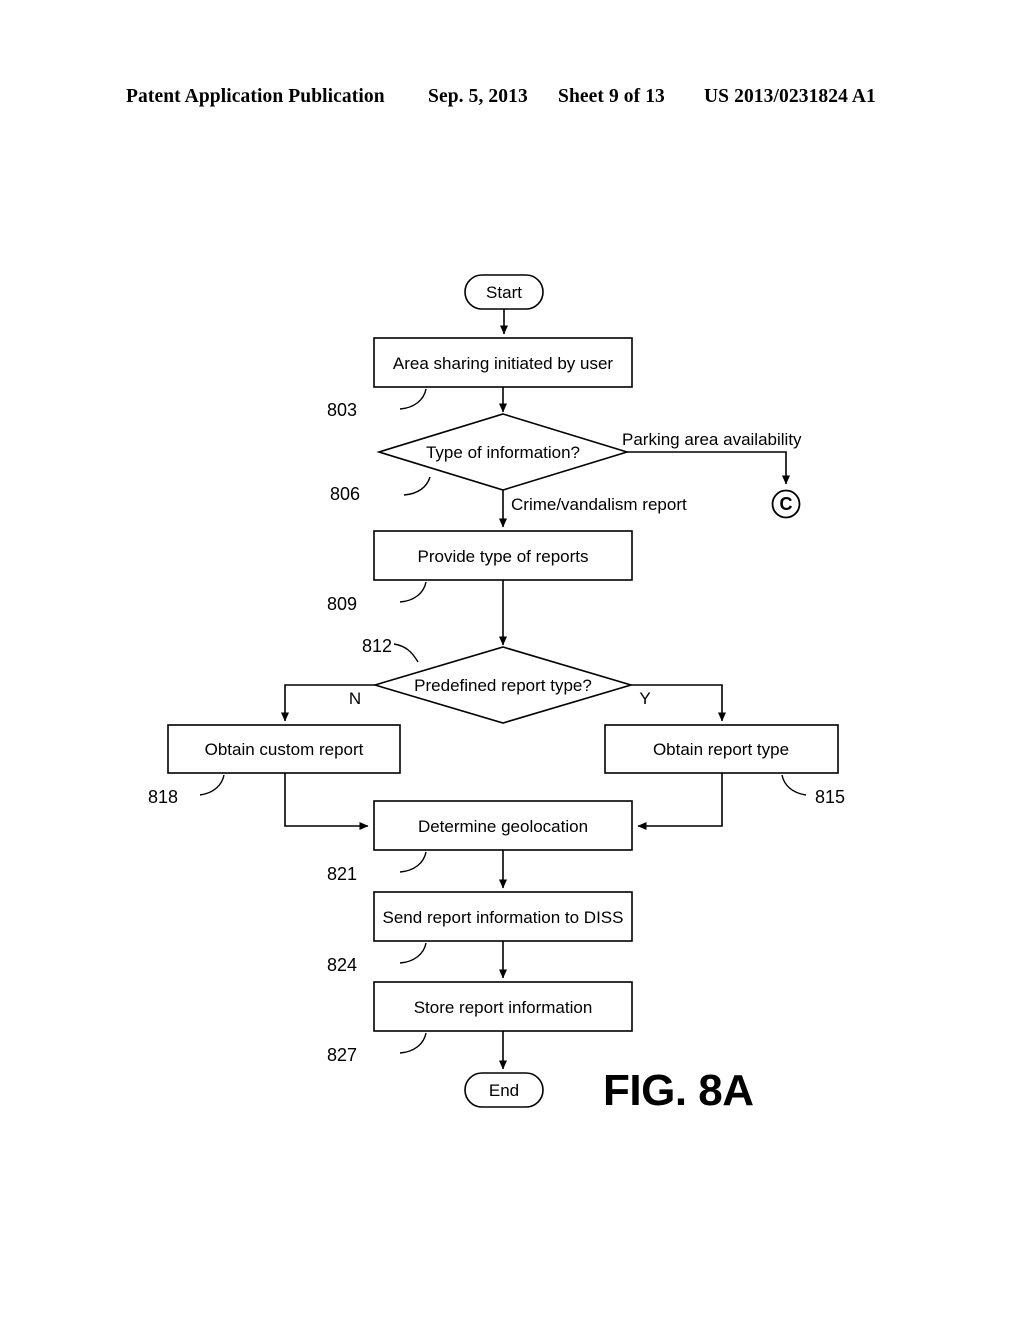 Image resolution: width=1024 pixels, height=1320 pixels. Describe the element at coordinates (163, 797) in the screenshot. I see `ref-818: 818` at that location.